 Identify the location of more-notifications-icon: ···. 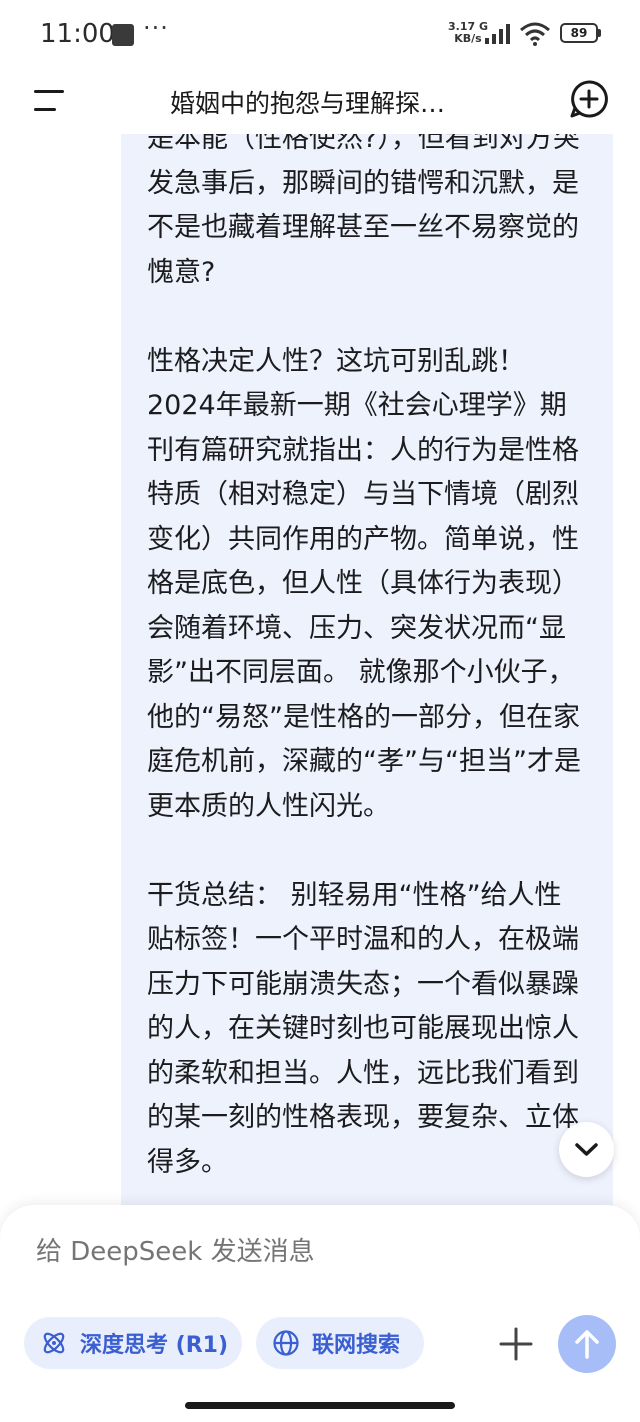
(156, 28).